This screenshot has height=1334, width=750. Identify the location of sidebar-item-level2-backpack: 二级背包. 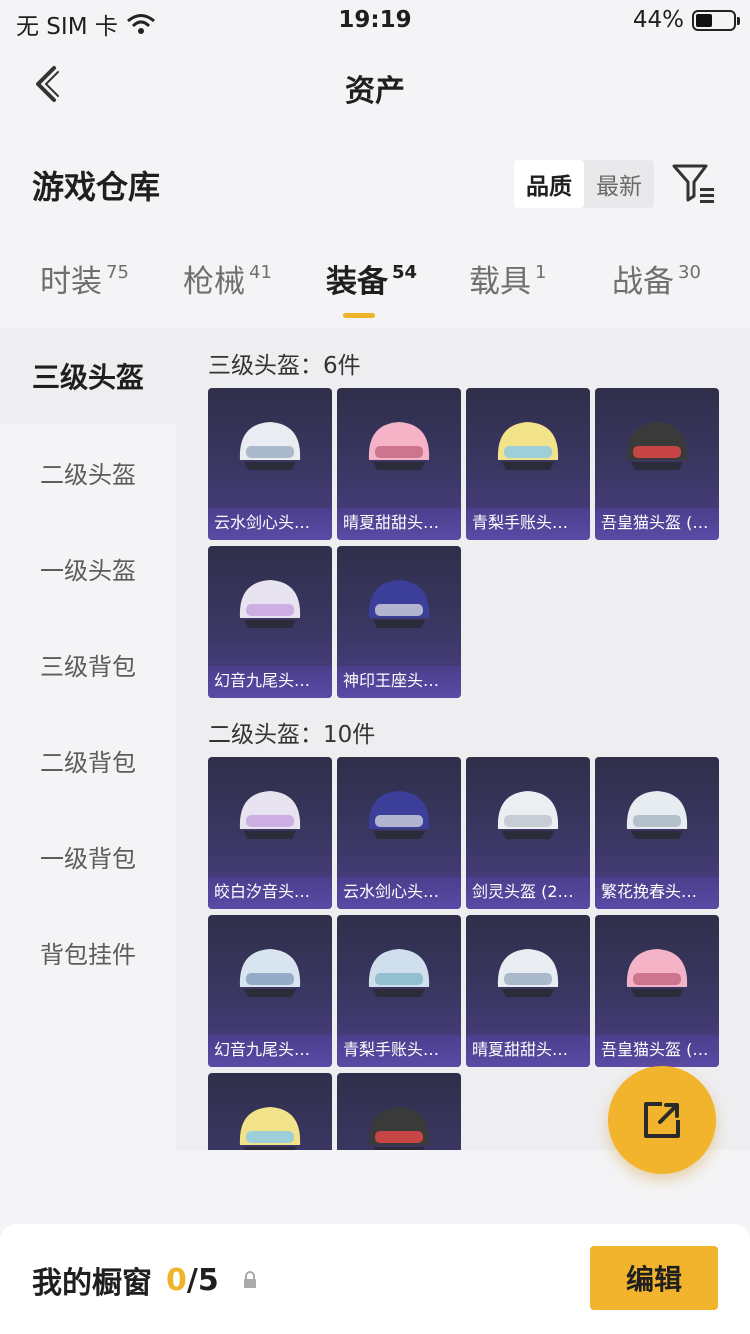
(88, 760).